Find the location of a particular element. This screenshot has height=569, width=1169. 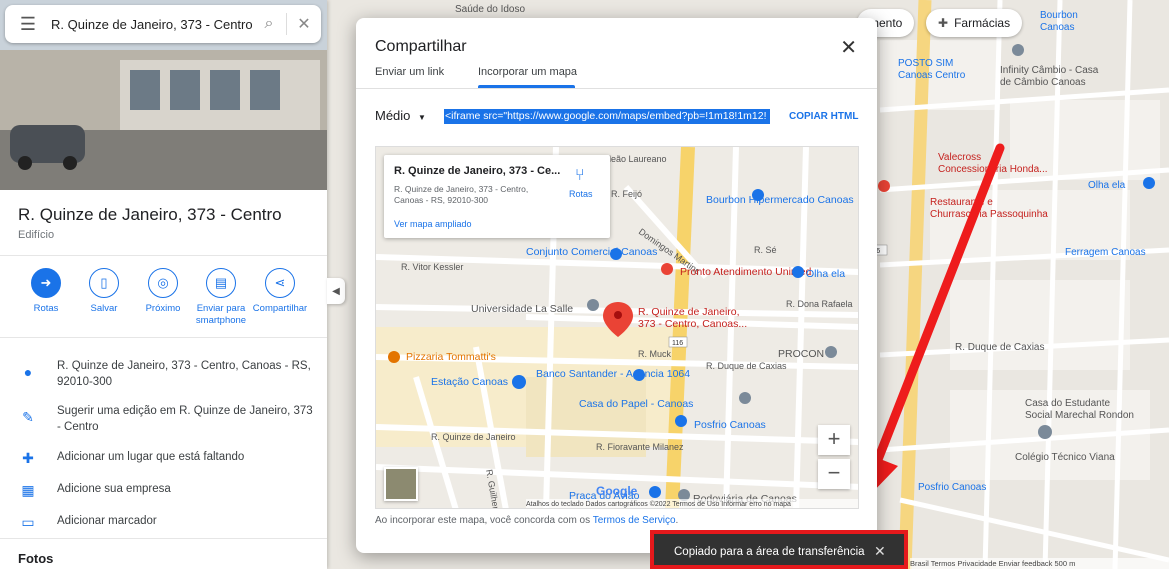

send-to-phone-icon: ▤ is located at coordinates (221, 283).